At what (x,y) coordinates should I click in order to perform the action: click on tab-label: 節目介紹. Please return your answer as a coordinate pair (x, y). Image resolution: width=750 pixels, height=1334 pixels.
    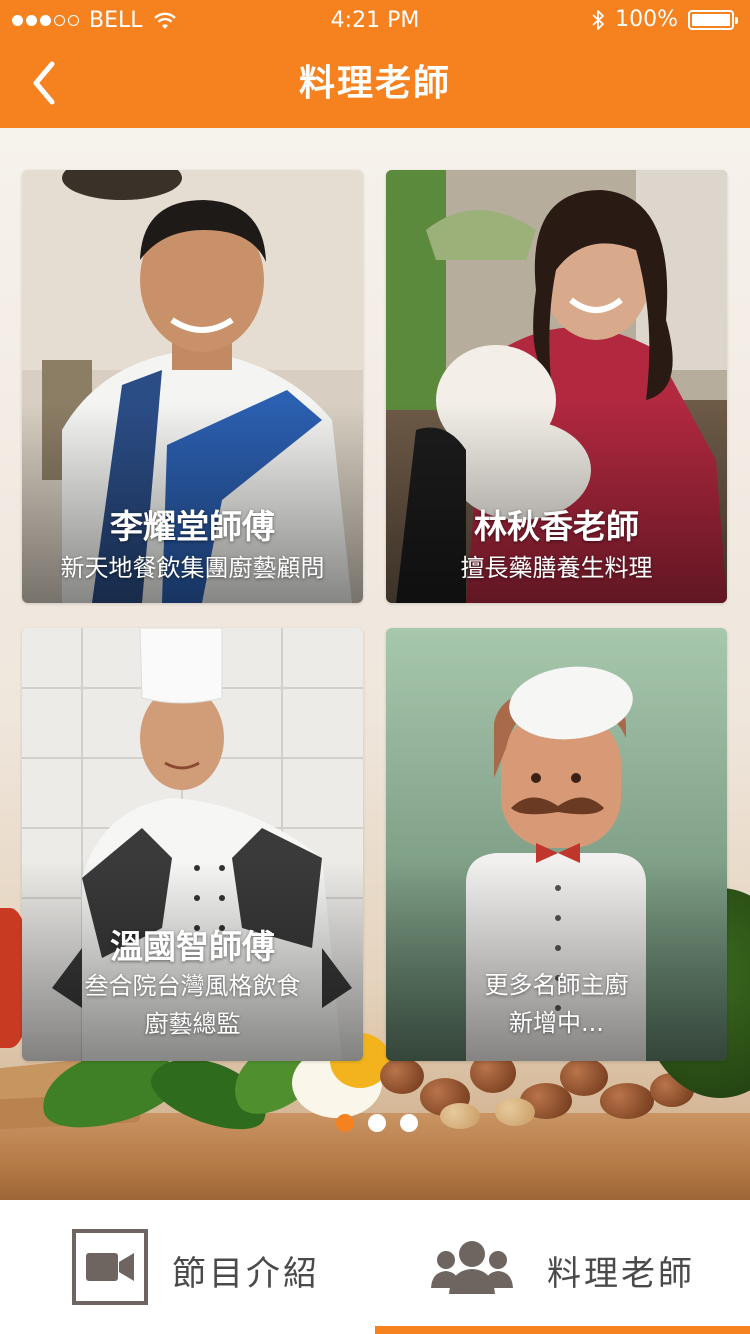
    Looking at the image, I should click on (246, 1274).